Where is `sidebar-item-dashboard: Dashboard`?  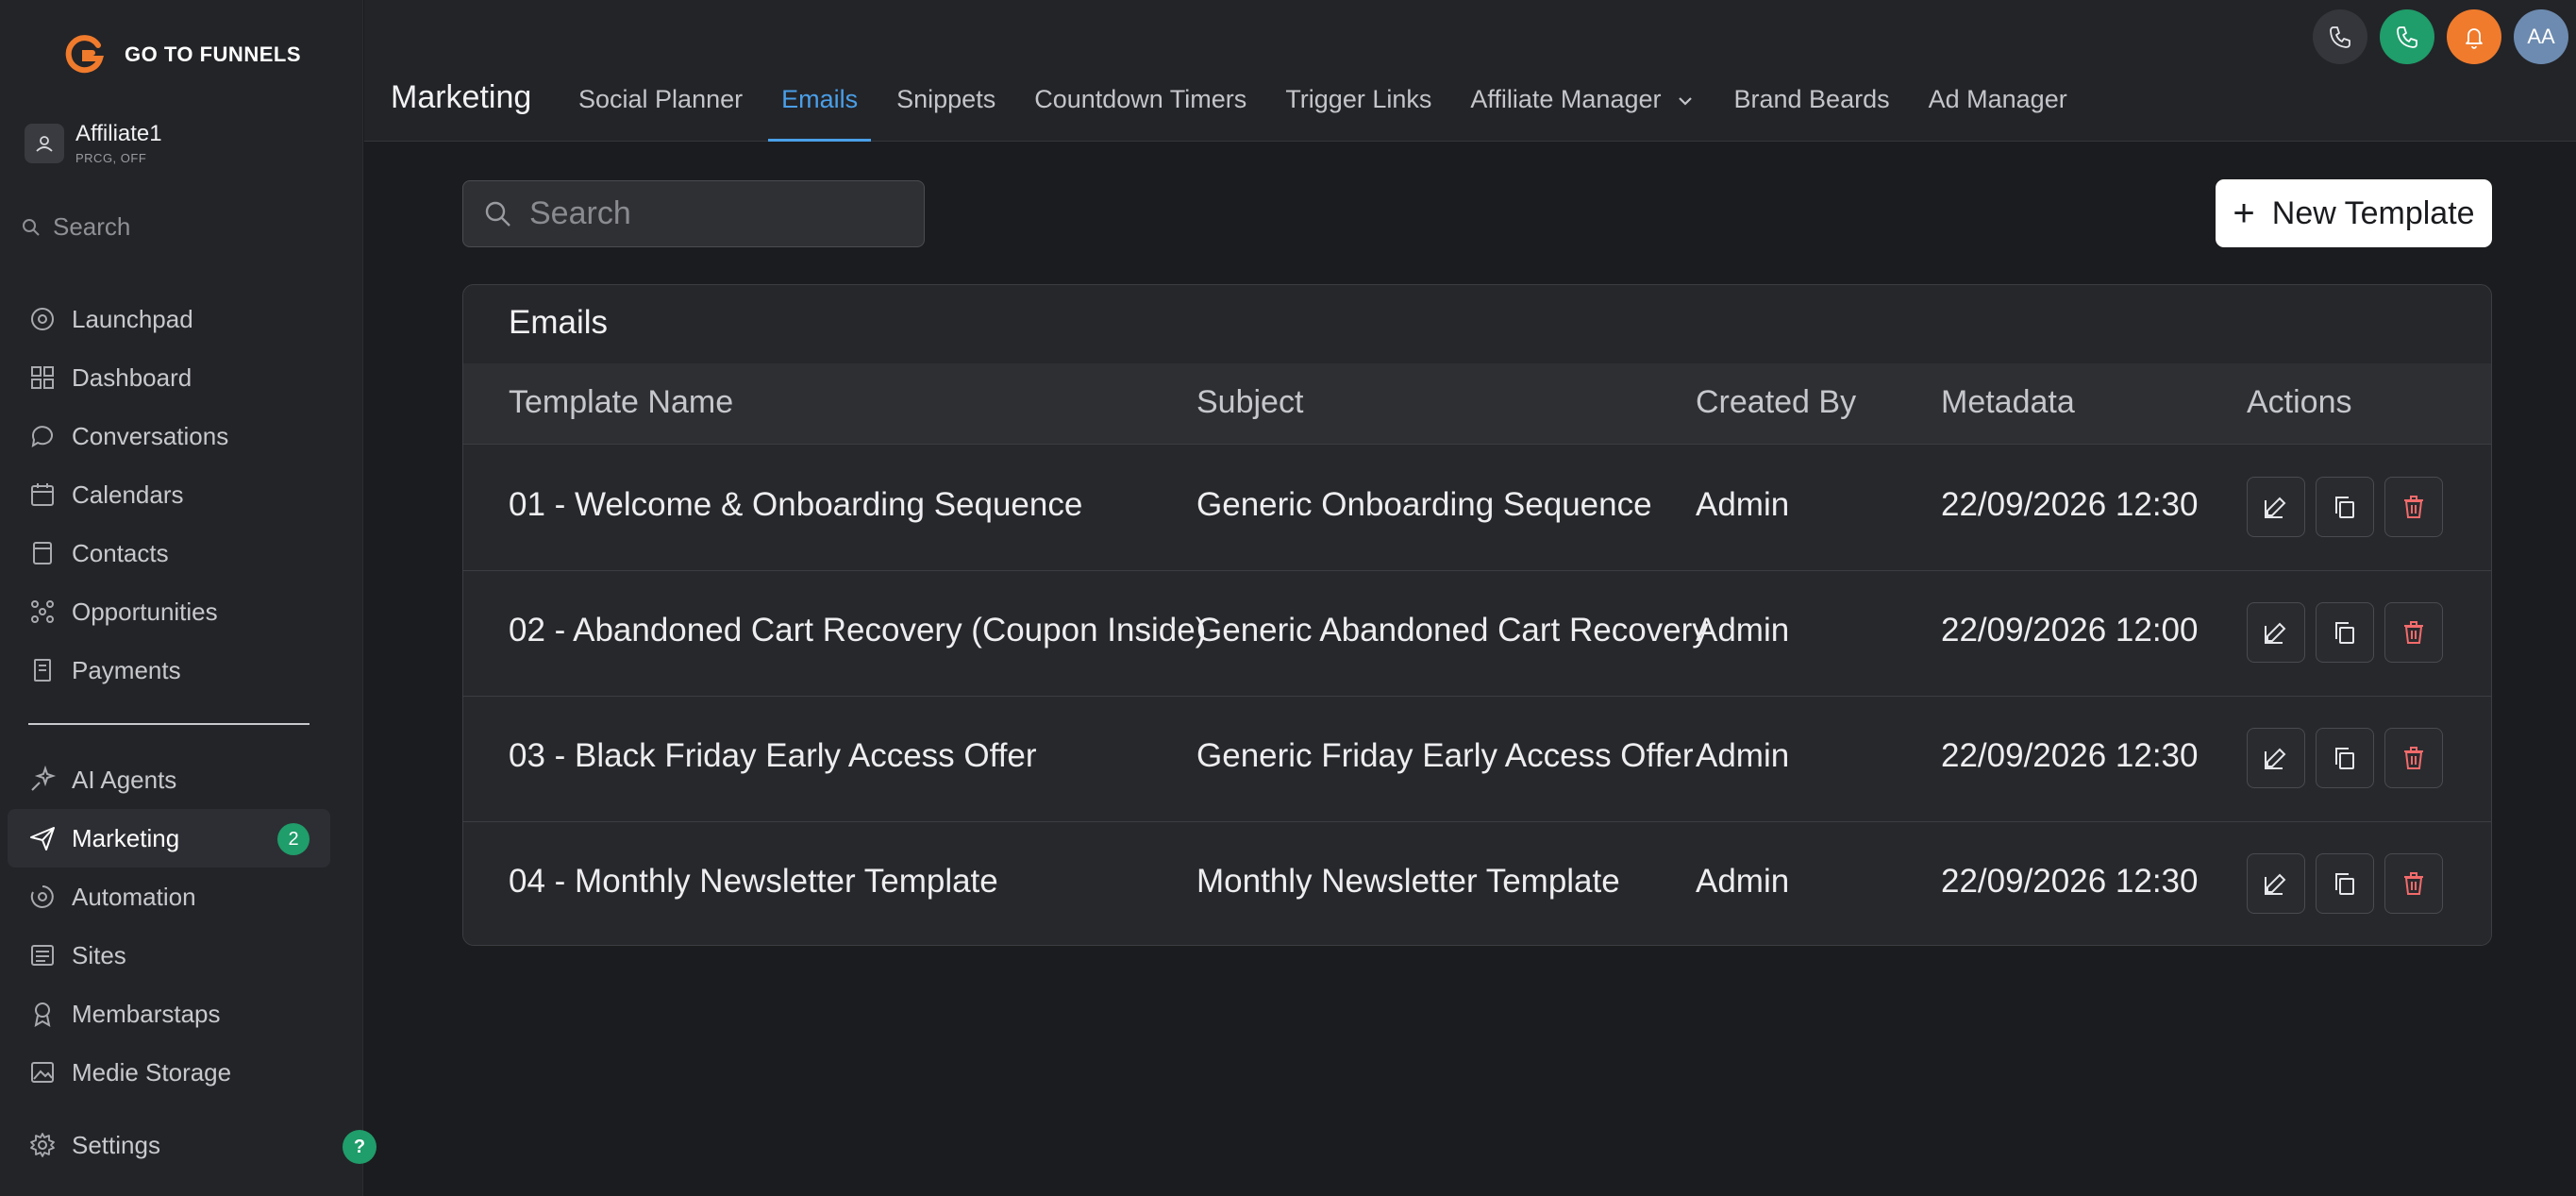 sidebar-item-dashboard: Dashboard is located at coordinates (169, 377).